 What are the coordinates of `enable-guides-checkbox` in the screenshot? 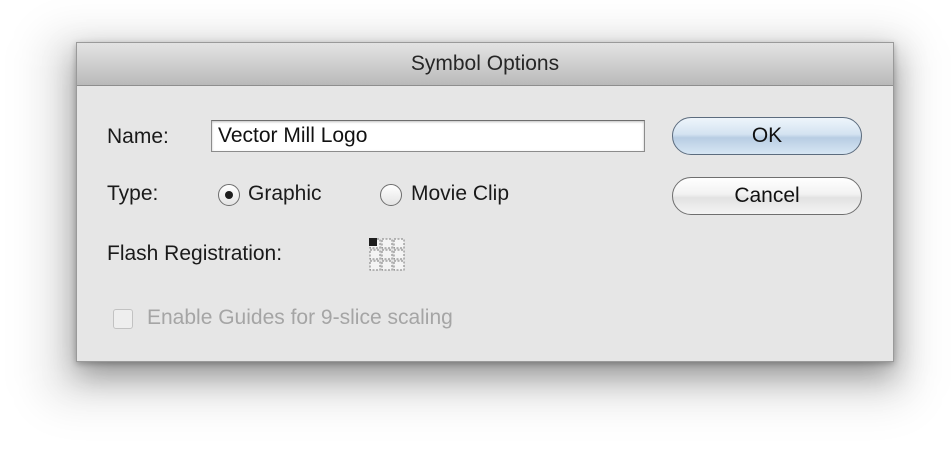 It's located at (123, 319).